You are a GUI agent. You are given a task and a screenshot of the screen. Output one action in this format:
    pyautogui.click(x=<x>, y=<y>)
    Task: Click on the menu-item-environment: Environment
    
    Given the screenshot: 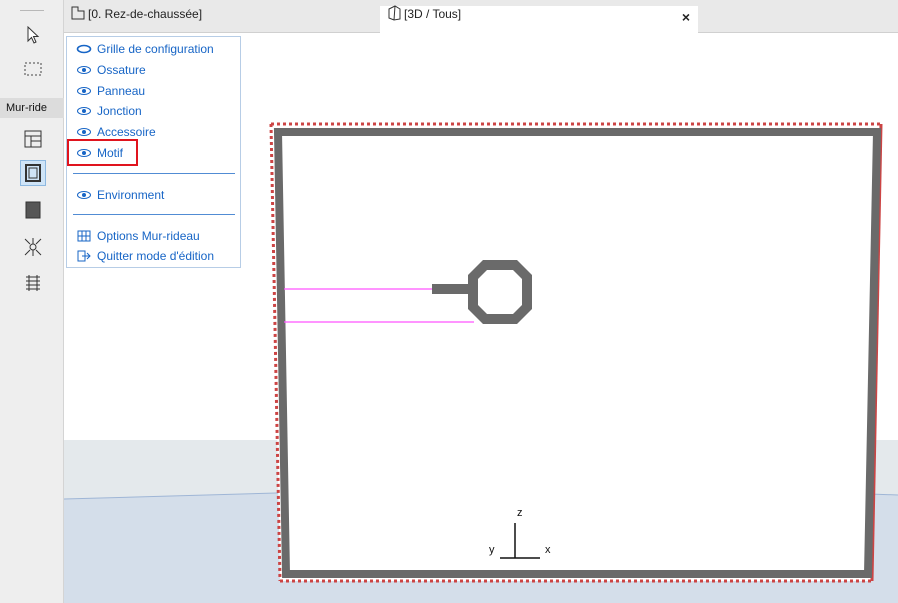 What is the action you would take?
    pyautogui.click(x=119, y=195)
    